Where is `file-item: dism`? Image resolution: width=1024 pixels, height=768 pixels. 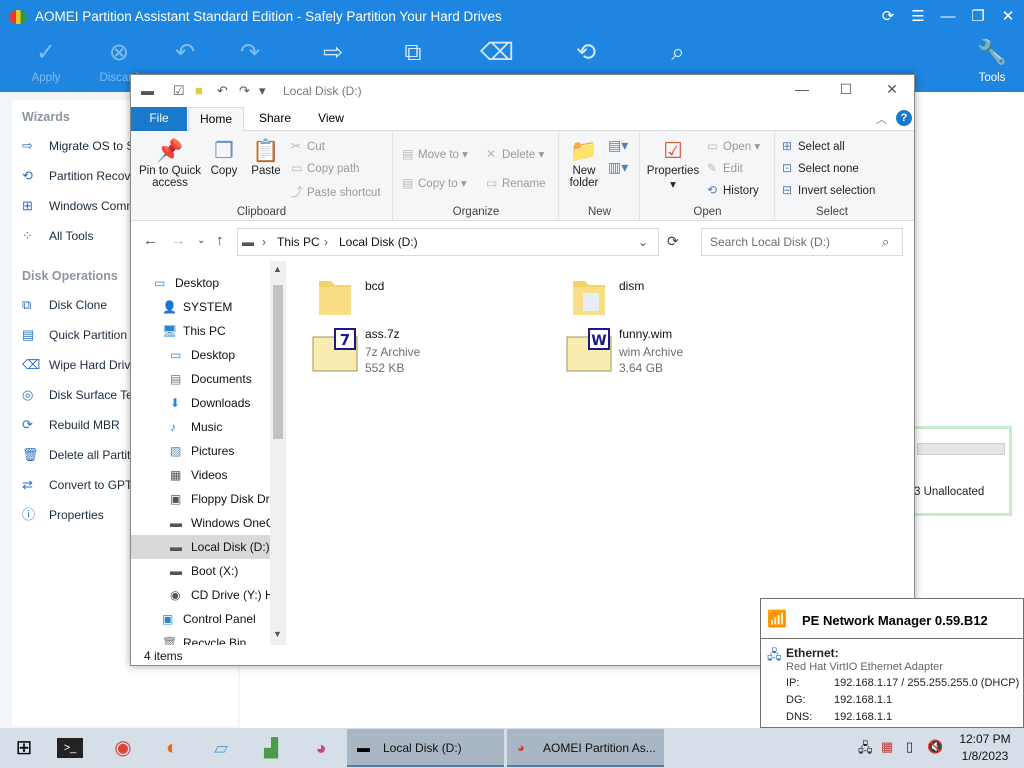 file-item: dism is located at coordinates (690, 299).